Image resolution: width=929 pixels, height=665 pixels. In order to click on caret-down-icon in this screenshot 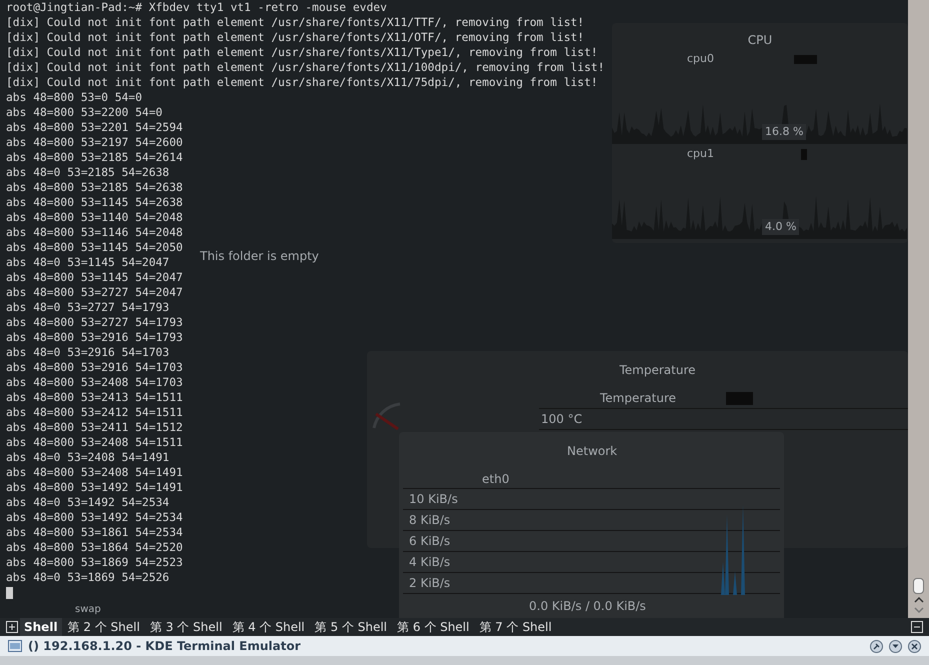, I will do `click(895, 646)`.